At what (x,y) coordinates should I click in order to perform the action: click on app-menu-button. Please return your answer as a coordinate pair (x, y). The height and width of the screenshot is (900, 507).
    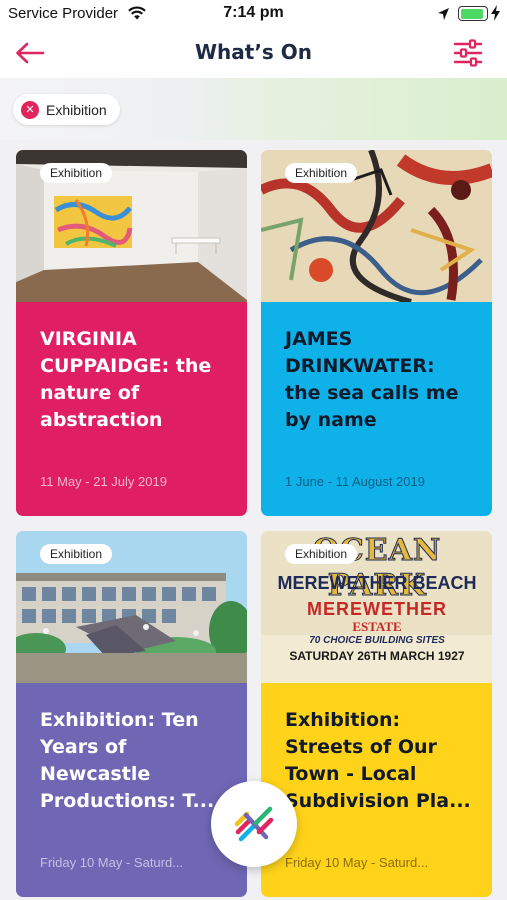
    Looking at the image, I should click on (254, 824).